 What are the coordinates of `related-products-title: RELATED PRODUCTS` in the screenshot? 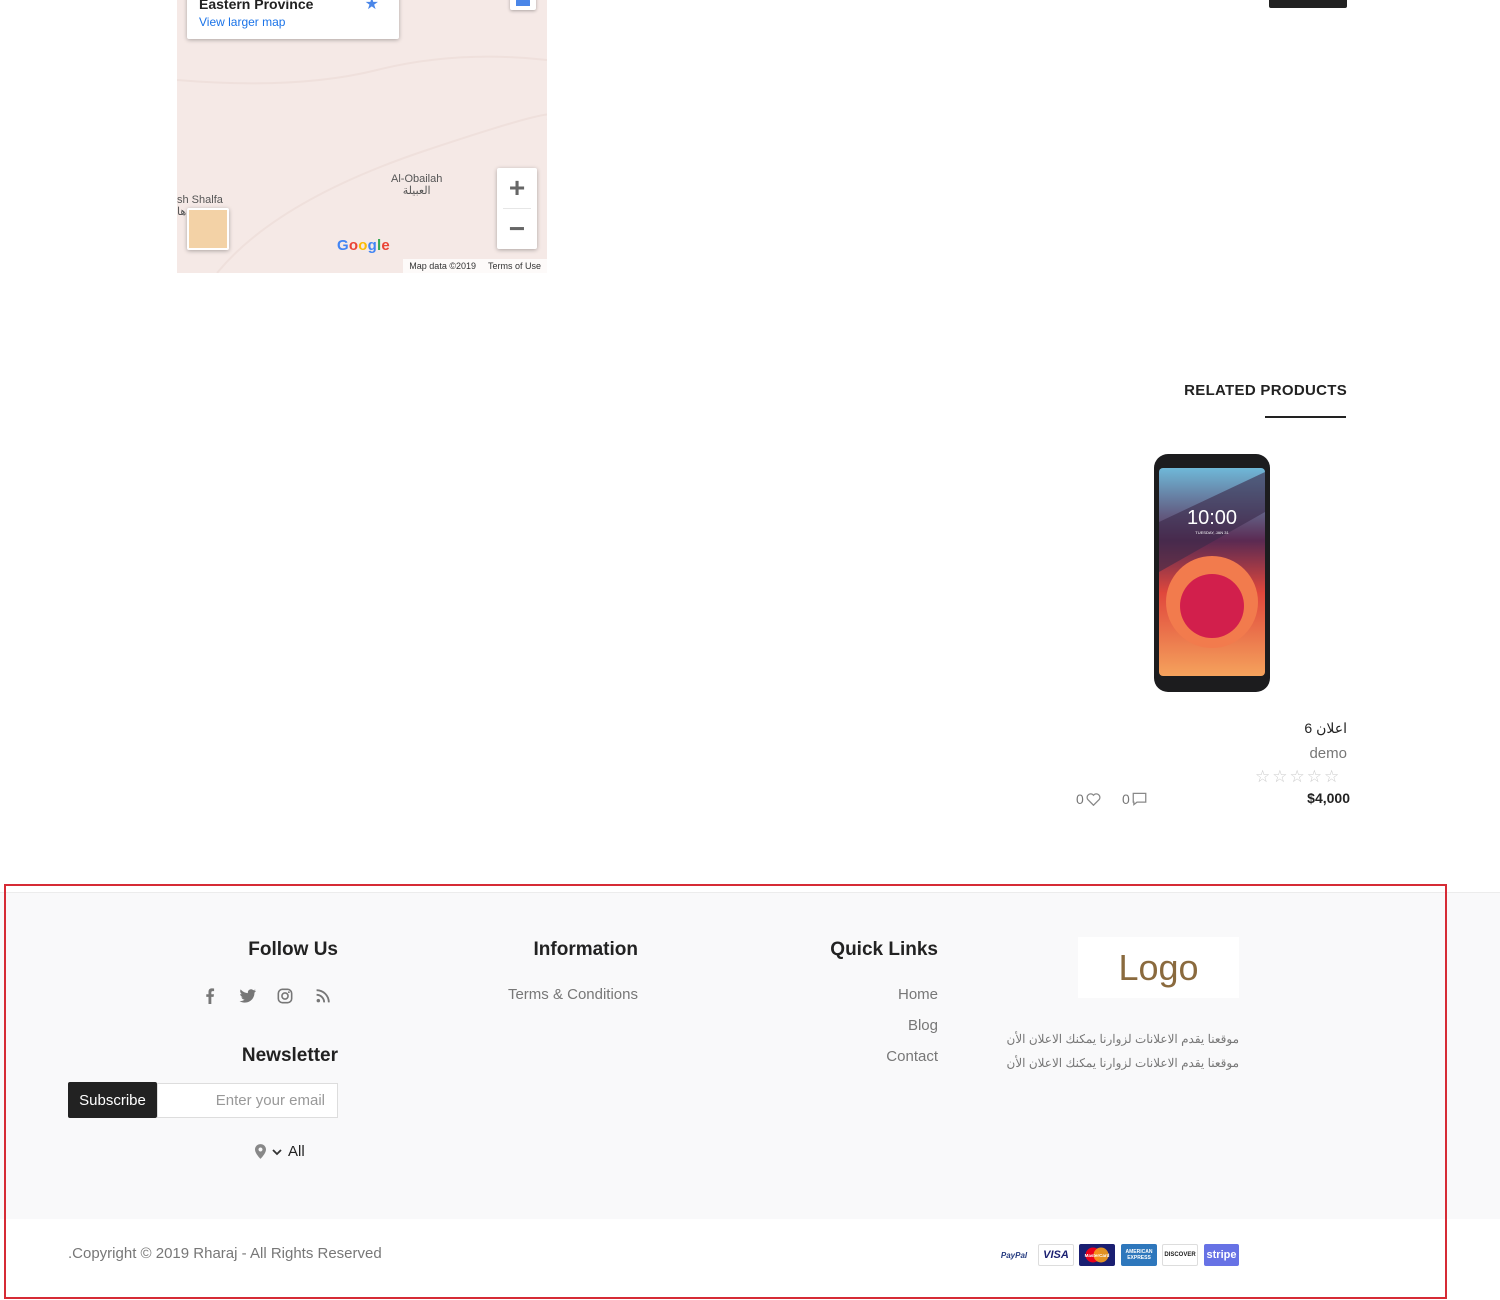 It's located at (1265, 390).